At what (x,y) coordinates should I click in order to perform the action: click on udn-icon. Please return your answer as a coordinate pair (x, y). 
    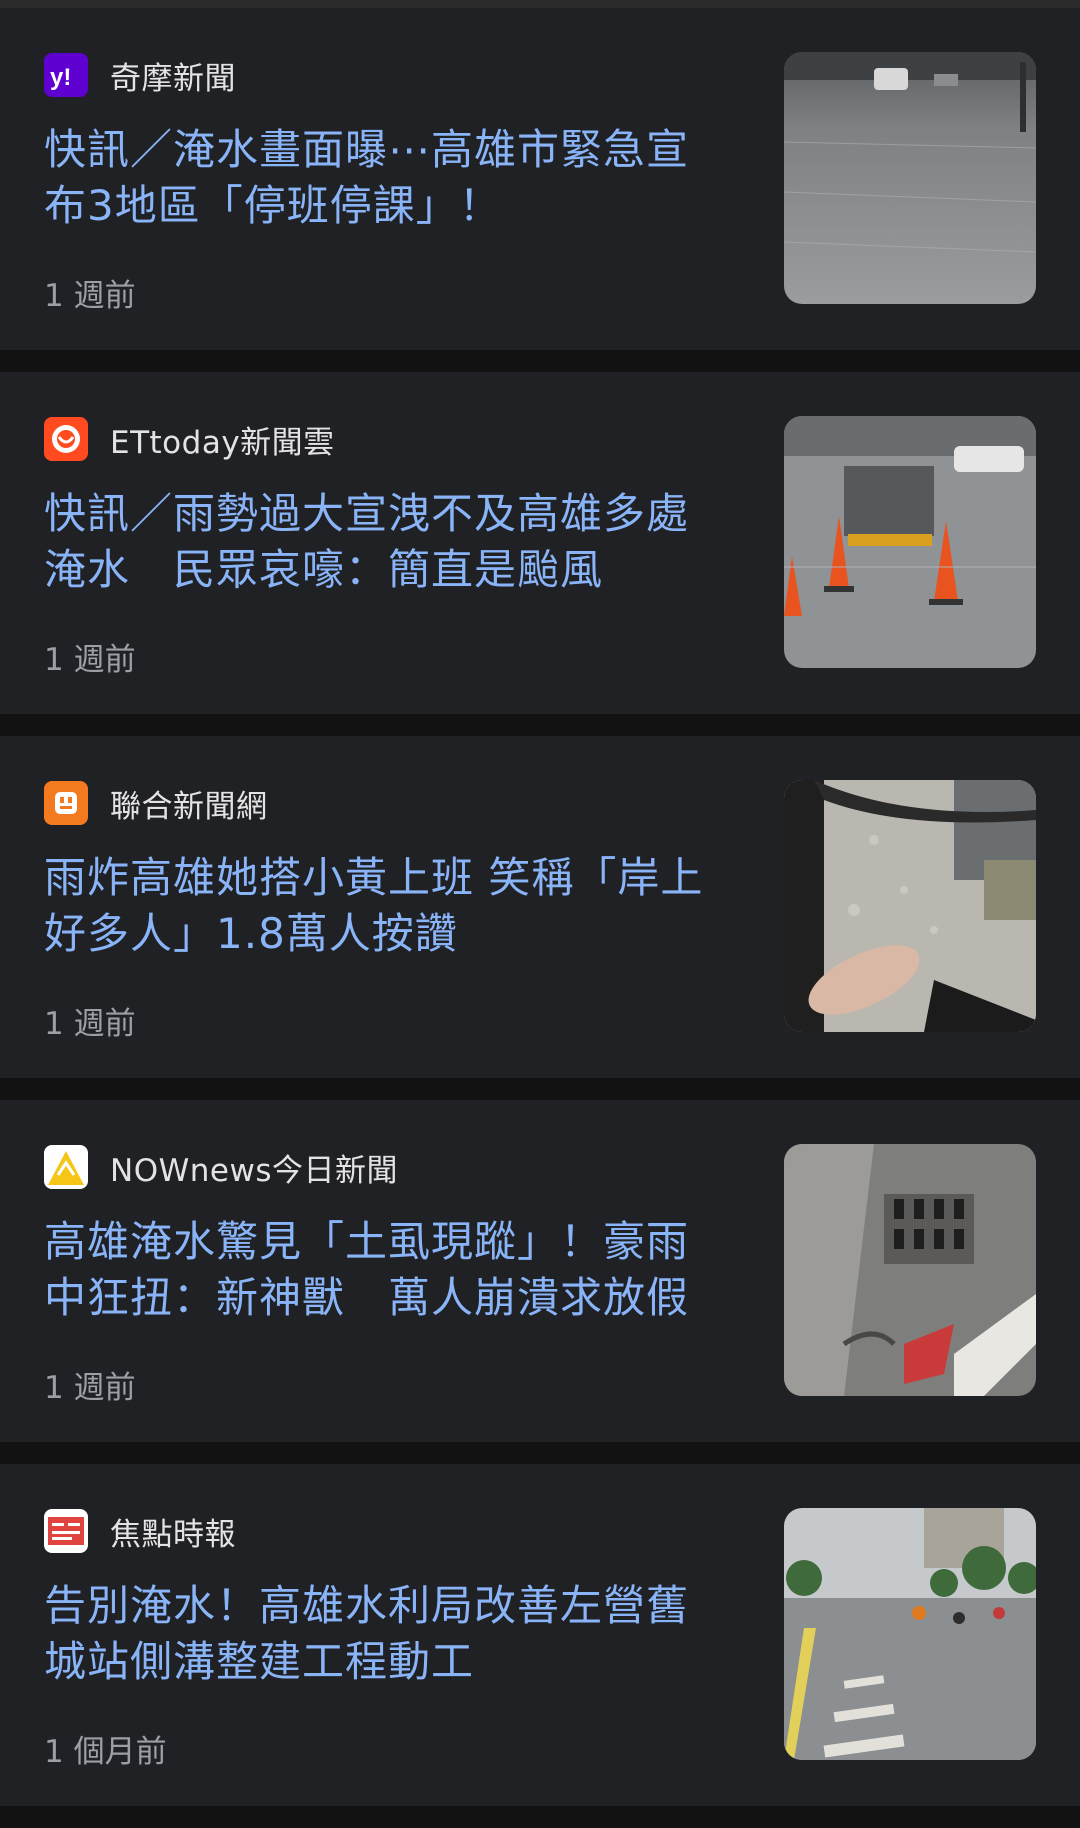
    Looking at the image, I should click on (66, 803).